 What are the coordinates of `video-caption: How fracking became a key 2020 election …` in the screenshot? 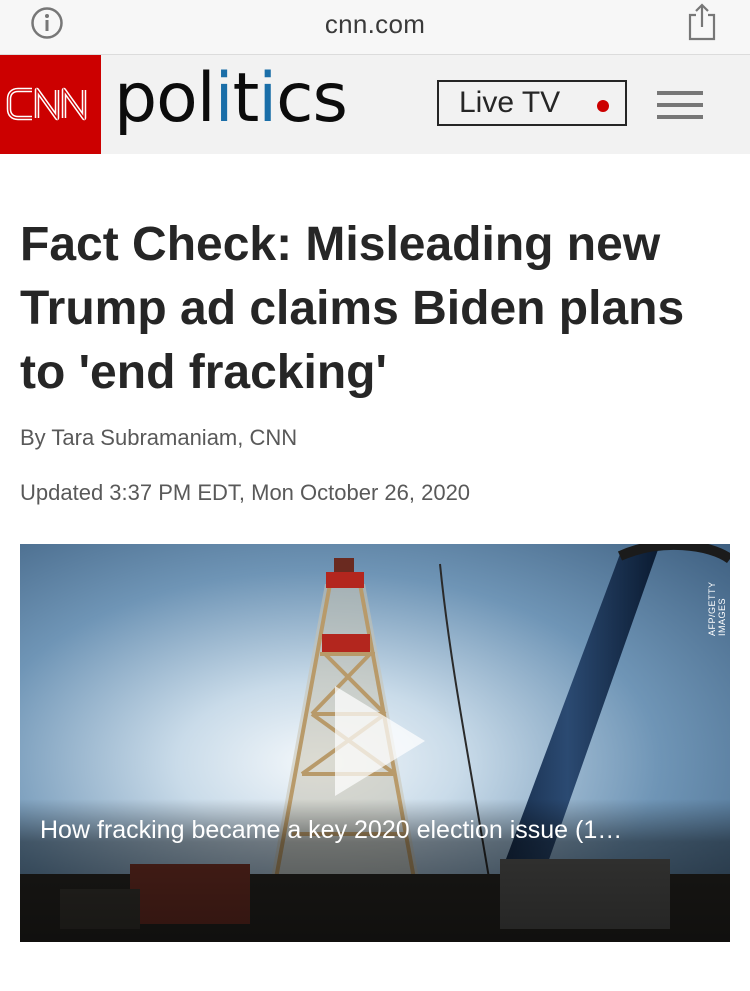 It's located at (380, 830).